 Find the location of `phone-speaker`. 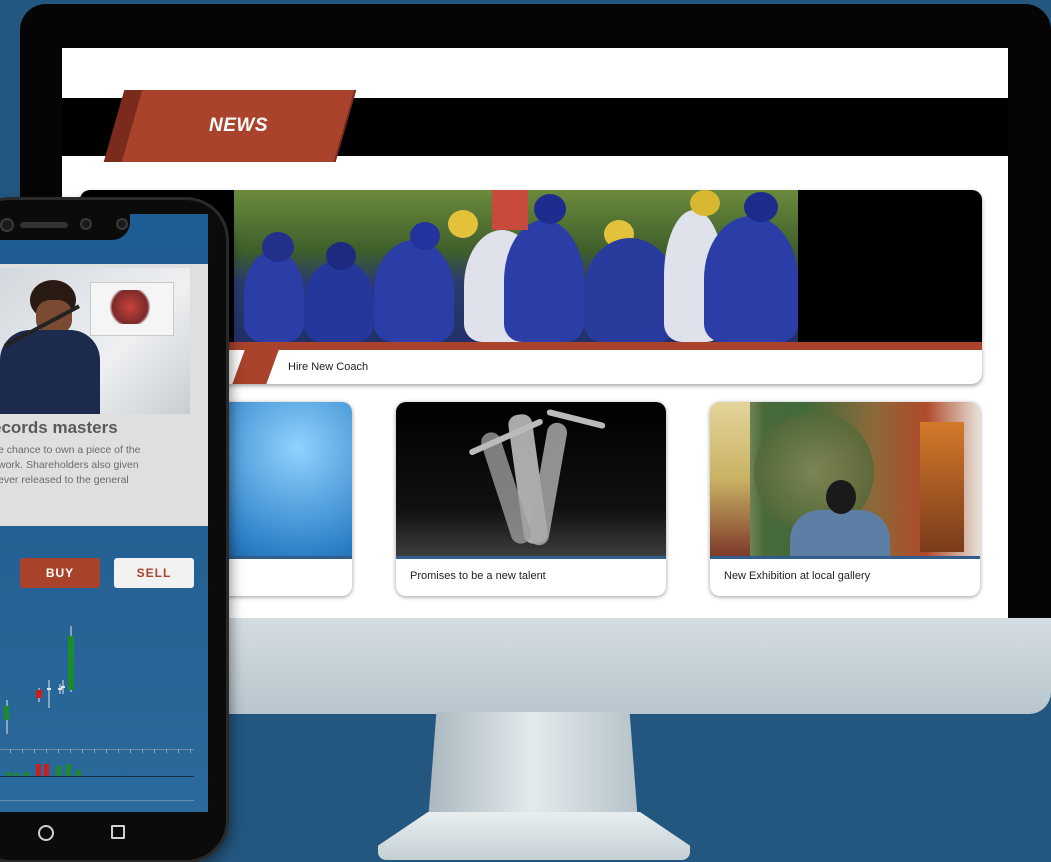

phone-speaker is located at coordinates (44, 225).